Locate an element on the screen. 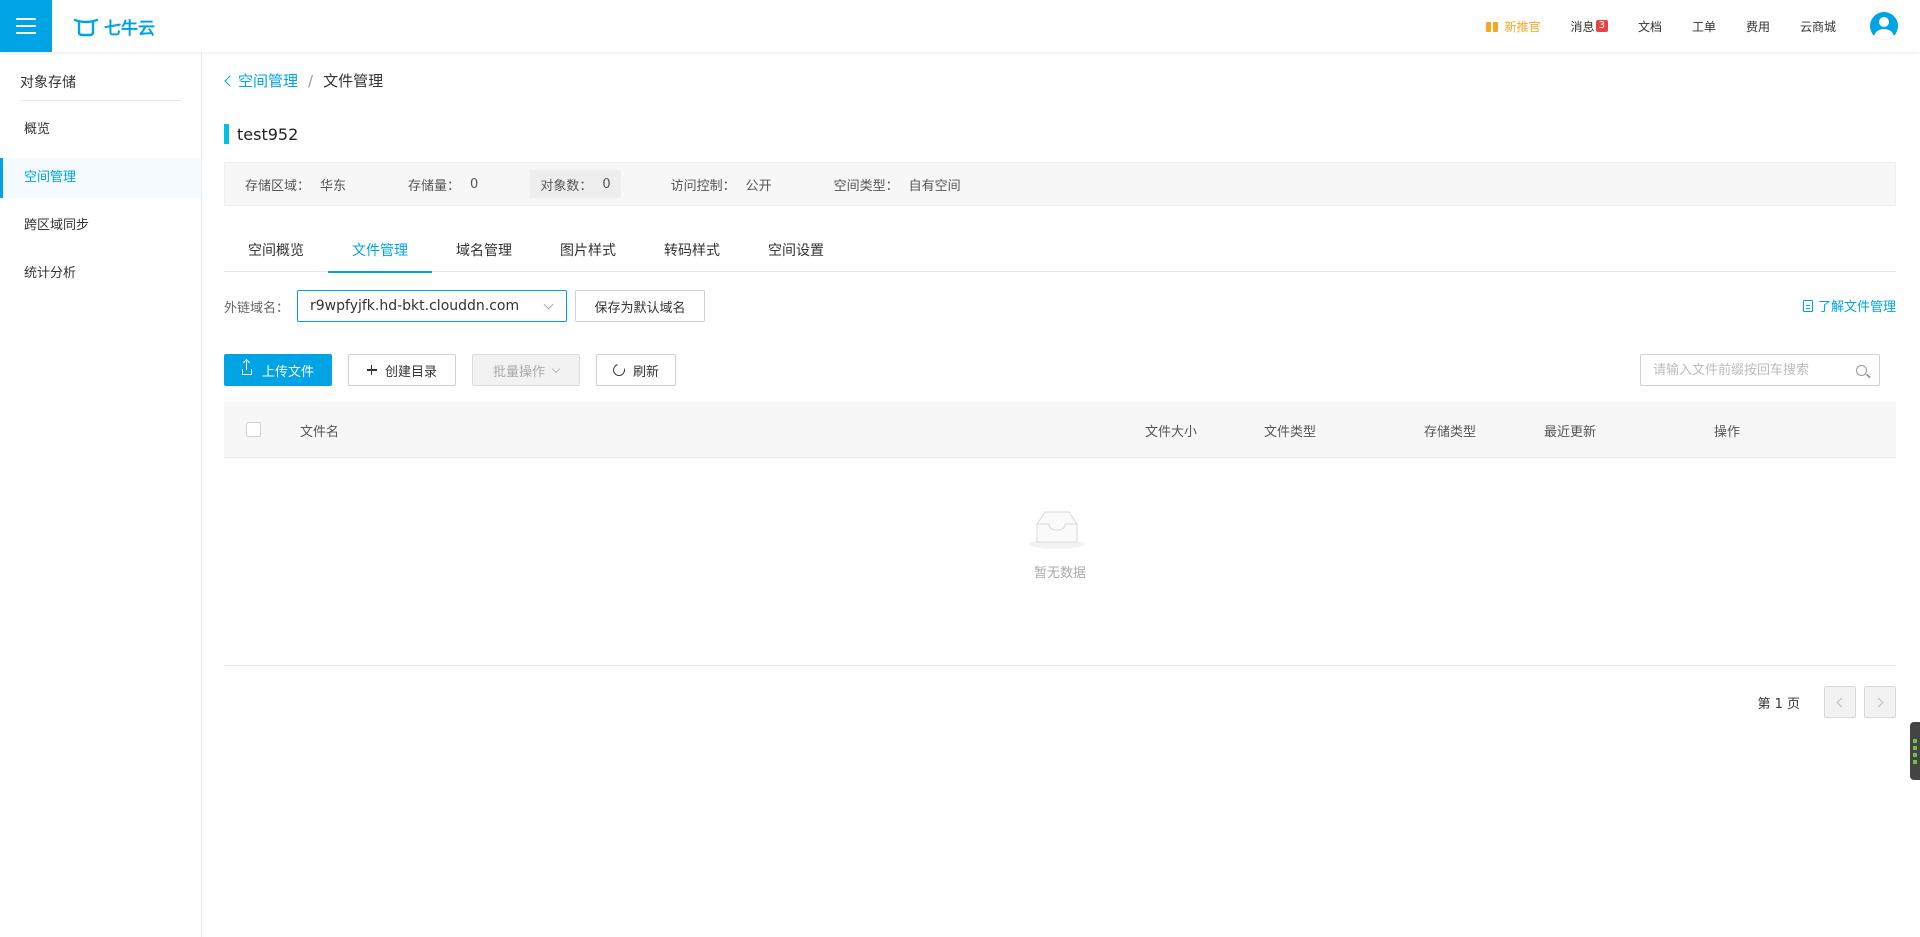 Image resolution: width=1920 pixels, height=937 pixels. batch-actions-label: 批量操作 is located at coordinates (518, 372).